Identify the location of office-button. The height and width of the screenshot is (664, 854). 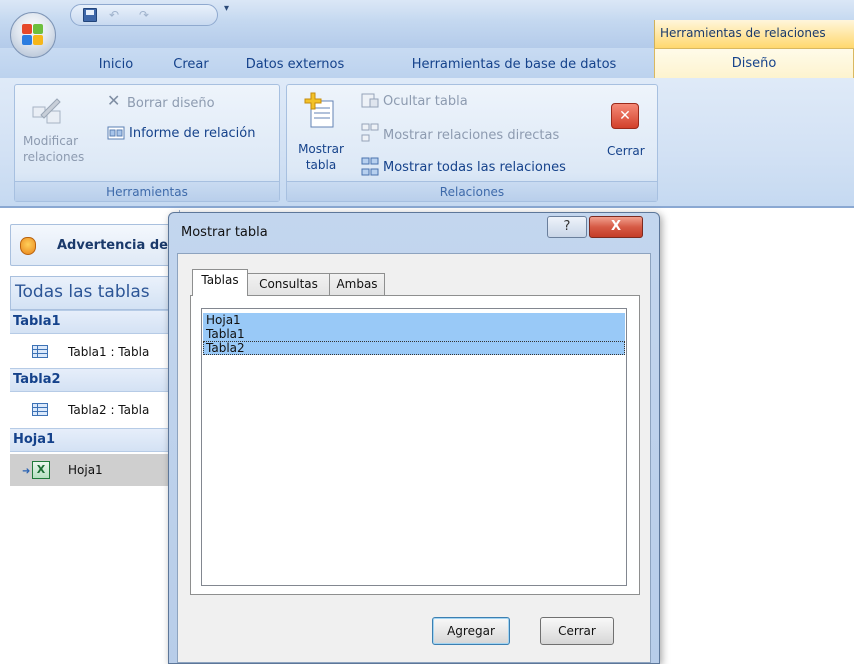
(33, 35).